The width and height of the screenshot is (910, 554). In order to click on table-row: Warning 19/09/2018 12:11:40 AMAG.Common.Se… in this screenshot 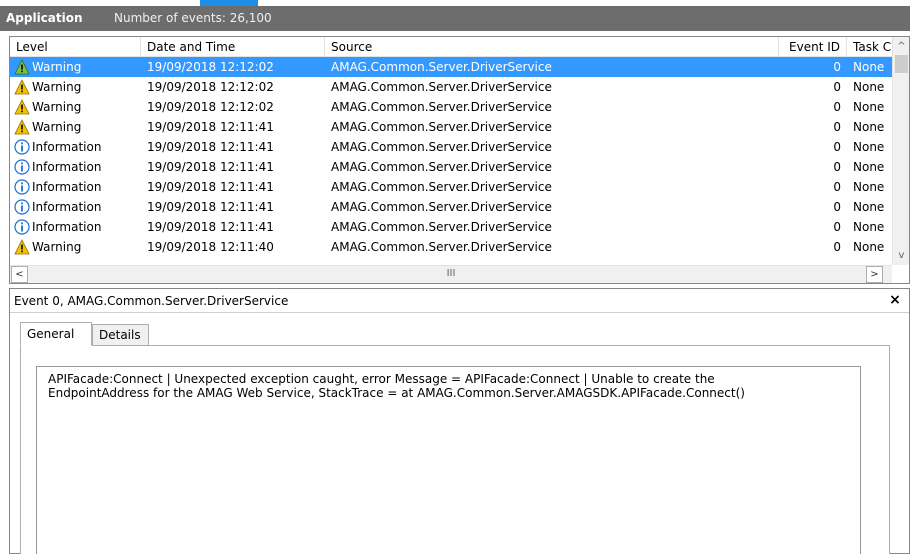, I will do `click(451, 247)`.